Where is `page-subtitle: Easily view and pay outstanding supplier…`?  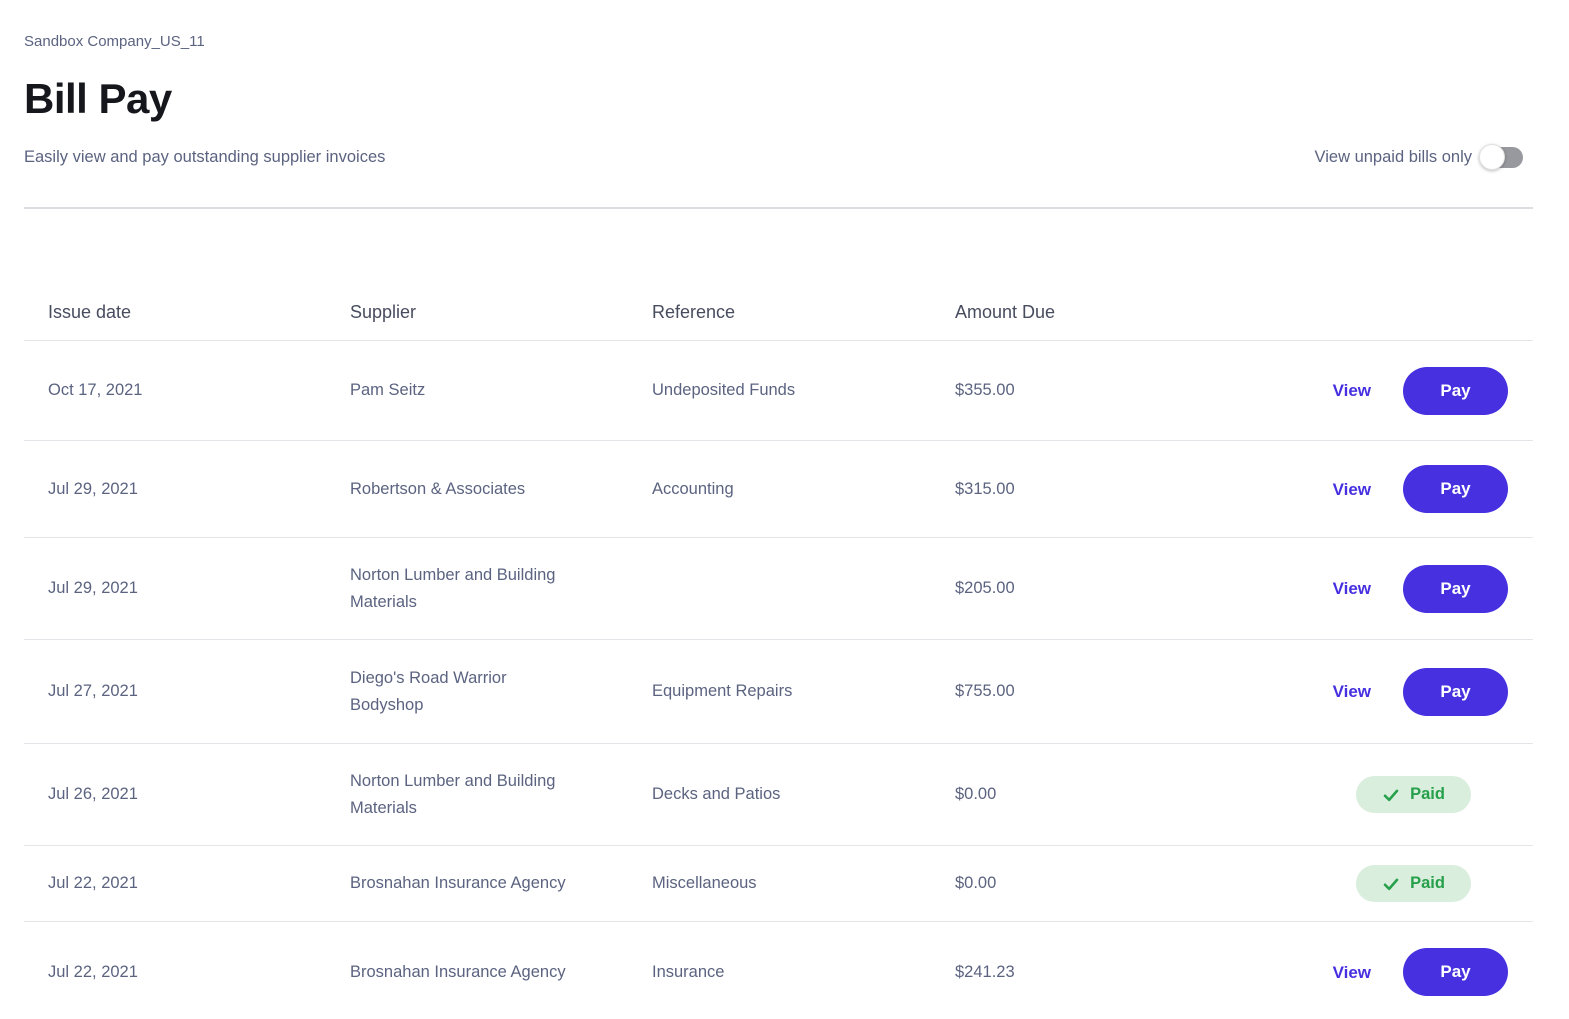 page-subtitle: Easily view and pay outstanding supplier… is located at coordinates (205, 157).